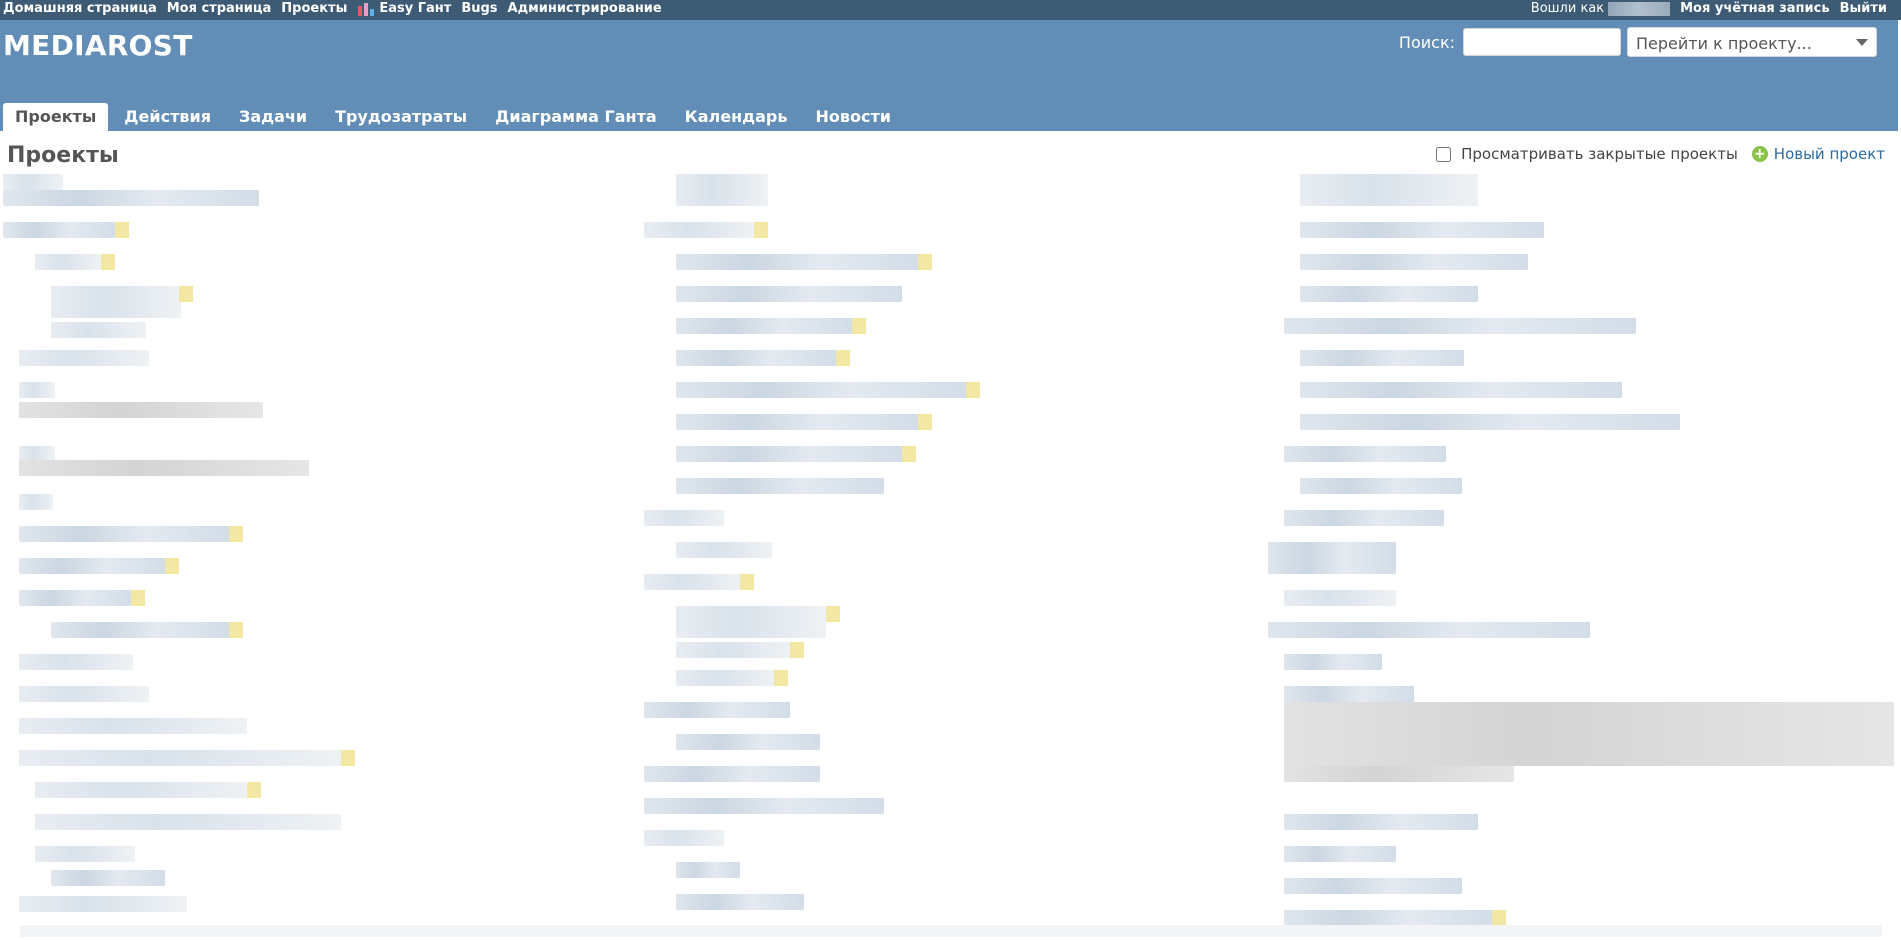  Describe the element at coordinates (404, 9) in the screenshot. I see `top-link-easy-gantt: Easy Гант` at that location.